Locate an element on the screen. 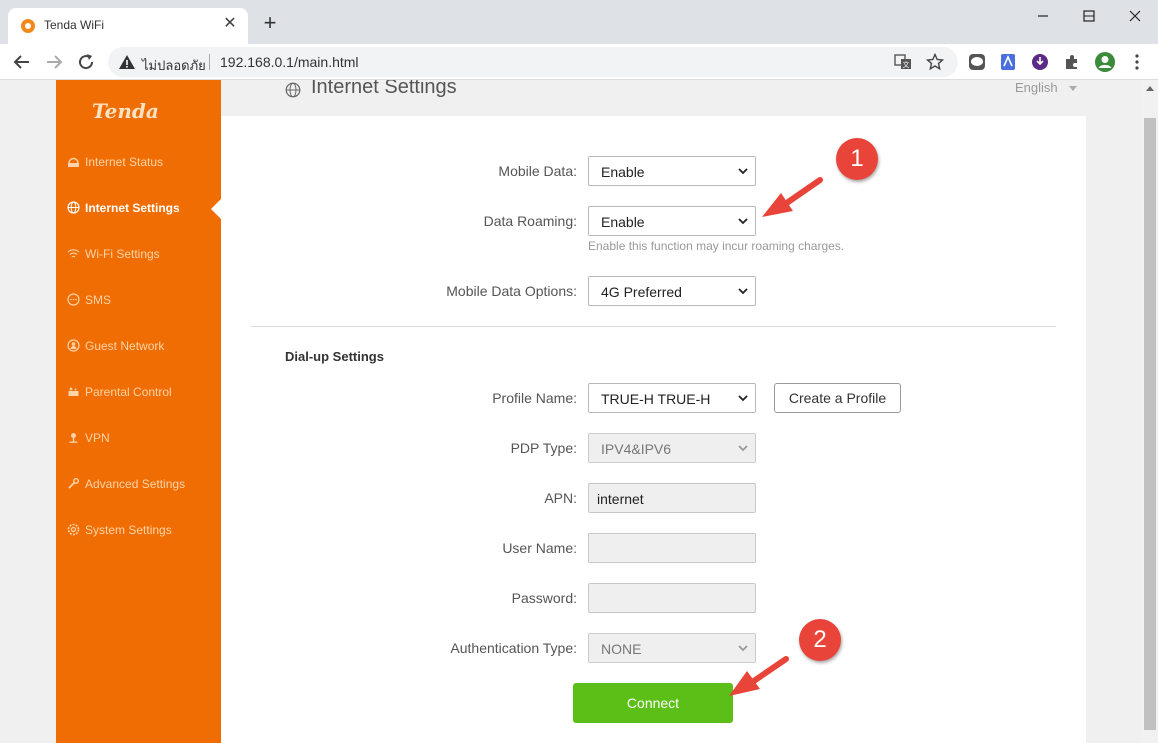 The image size is (1158, 743). step-badge-1: 1 is located at coordinates (857, 159).